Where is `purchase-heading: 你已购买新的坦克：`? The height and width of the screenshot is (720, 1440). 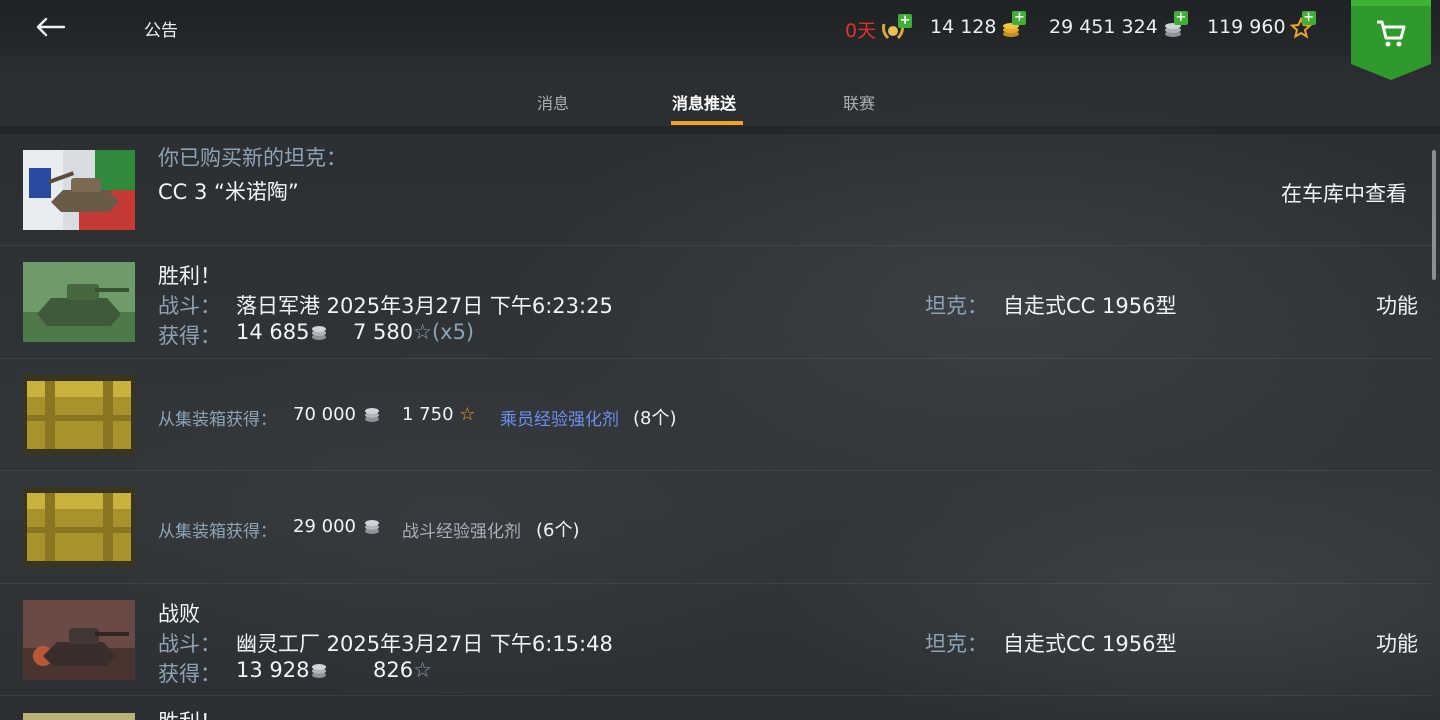 purchase-heading: 你已购买新的坦克： is located at coordinates (252, 158).